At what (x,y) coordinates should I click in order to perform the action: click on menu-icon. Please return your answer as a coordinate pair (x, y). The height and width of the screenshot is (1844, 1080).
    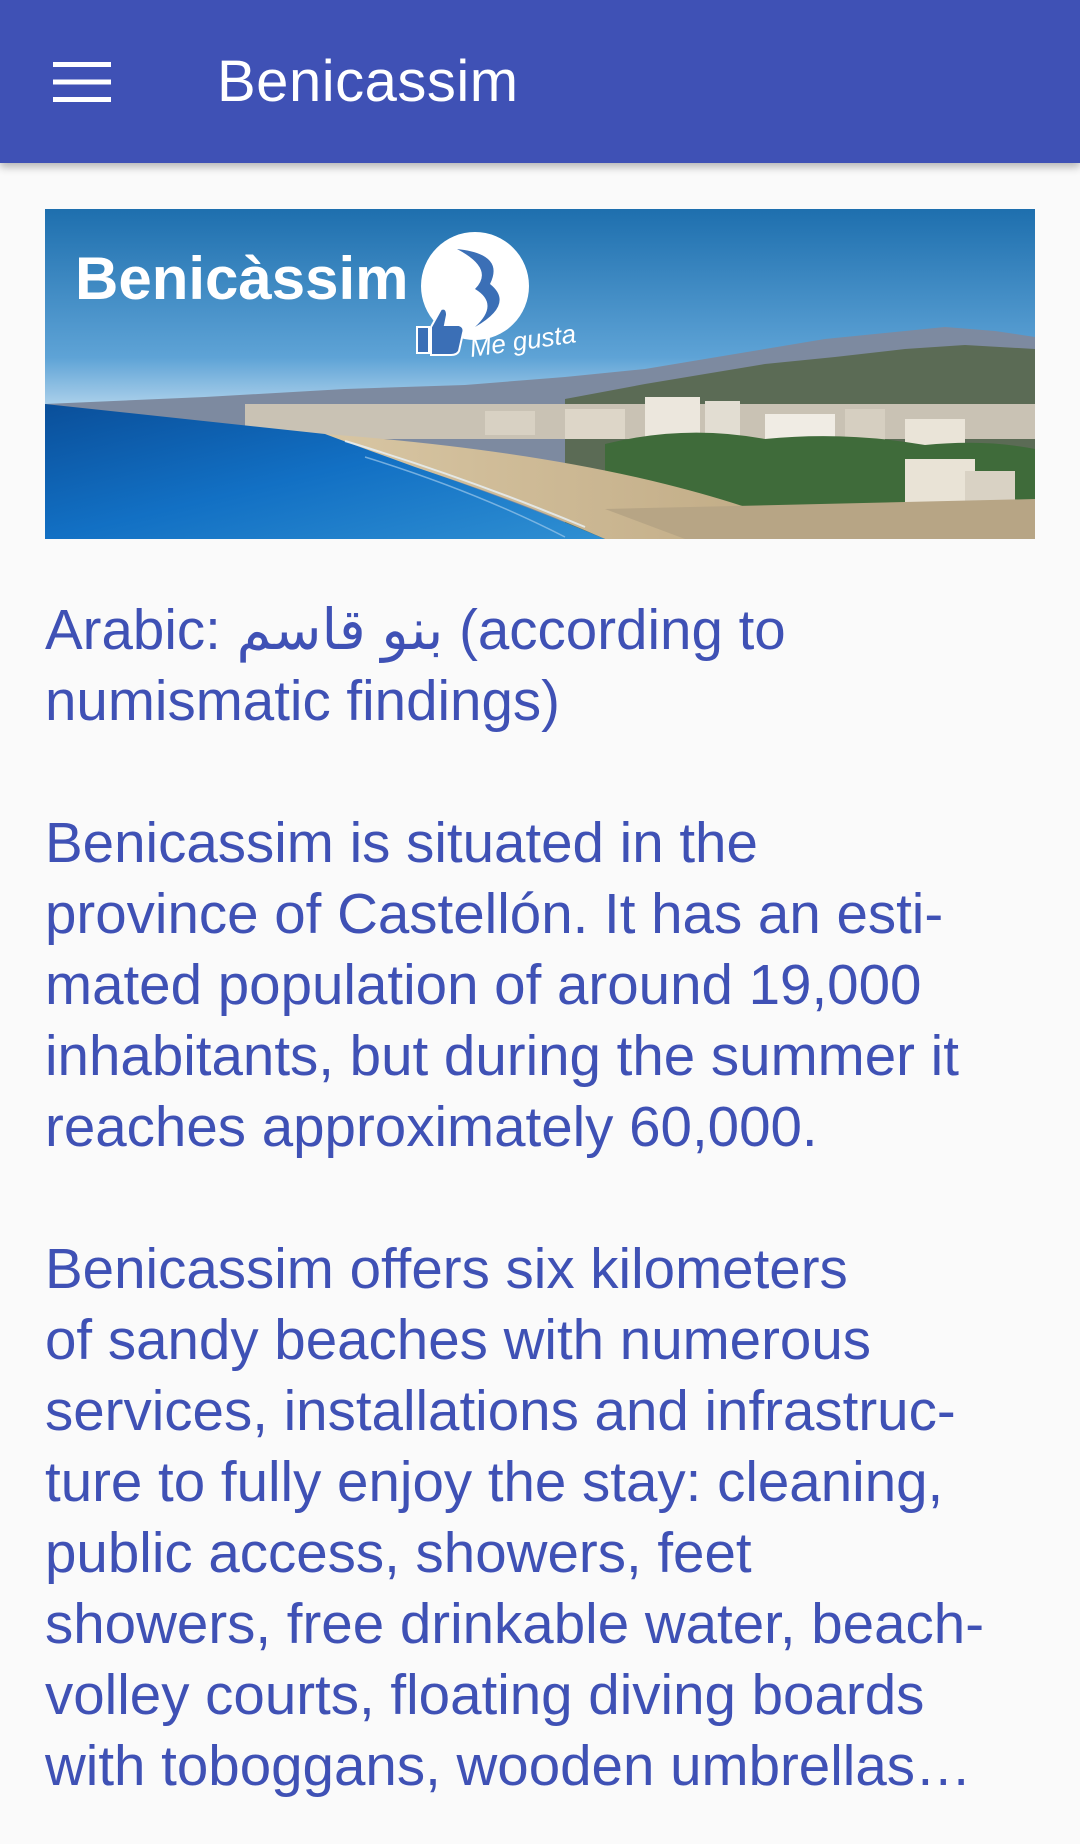
    Looking at the image, I should click on (82, 82).